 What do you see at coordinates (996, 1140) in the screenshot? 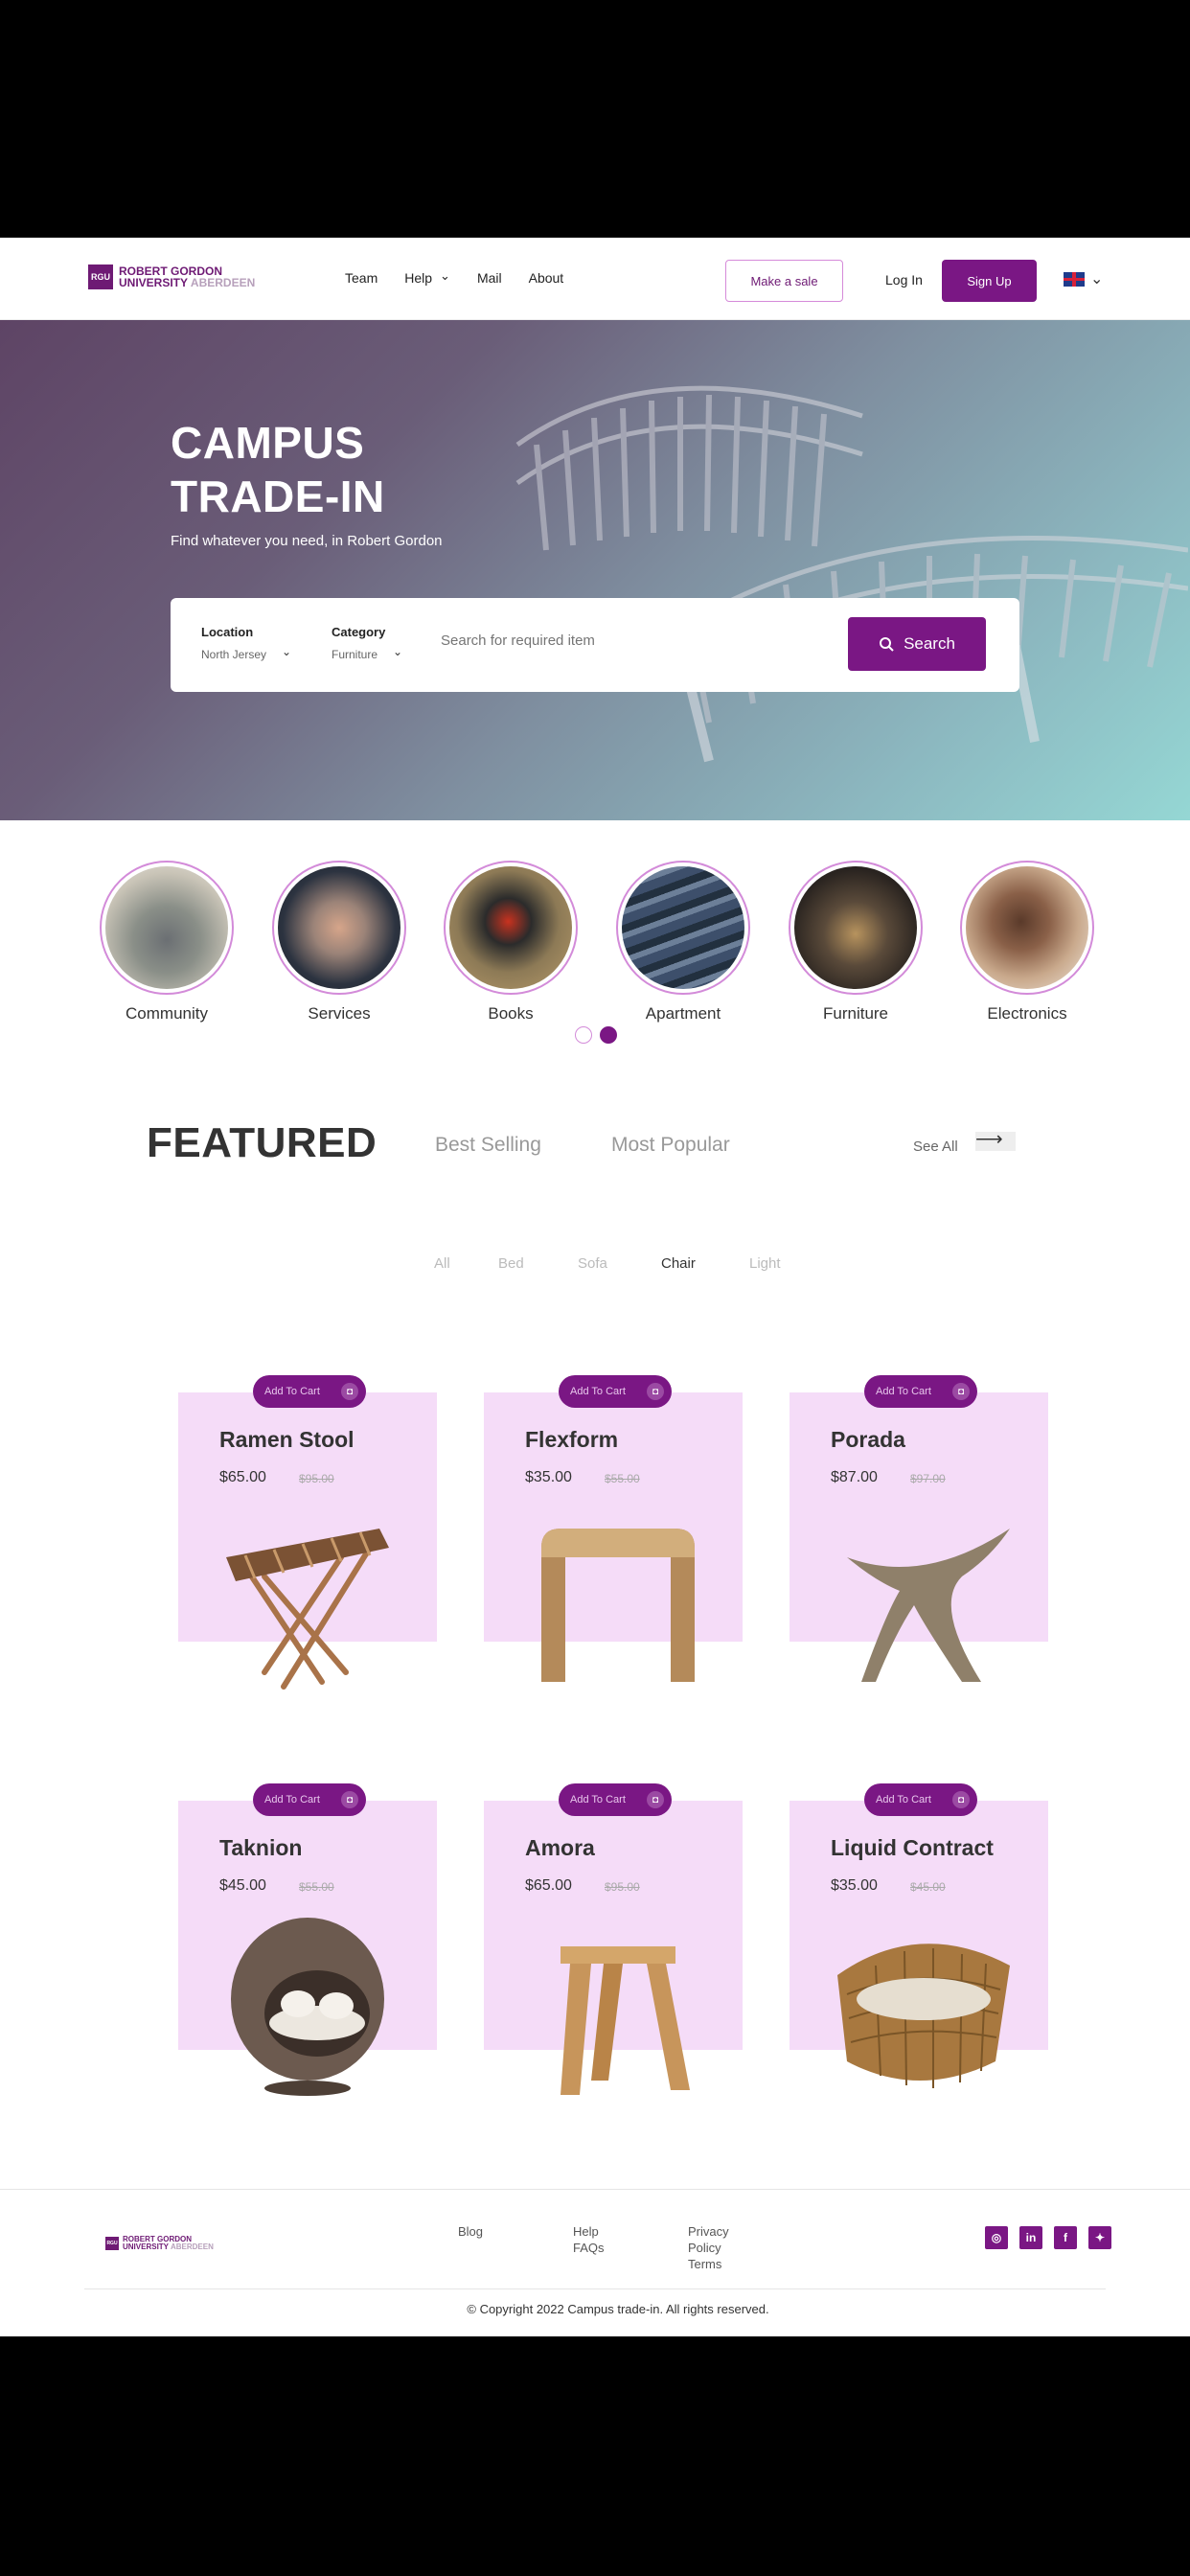
I see `arrow-right-icon: ⟶` at bounding box center [996, 1140].